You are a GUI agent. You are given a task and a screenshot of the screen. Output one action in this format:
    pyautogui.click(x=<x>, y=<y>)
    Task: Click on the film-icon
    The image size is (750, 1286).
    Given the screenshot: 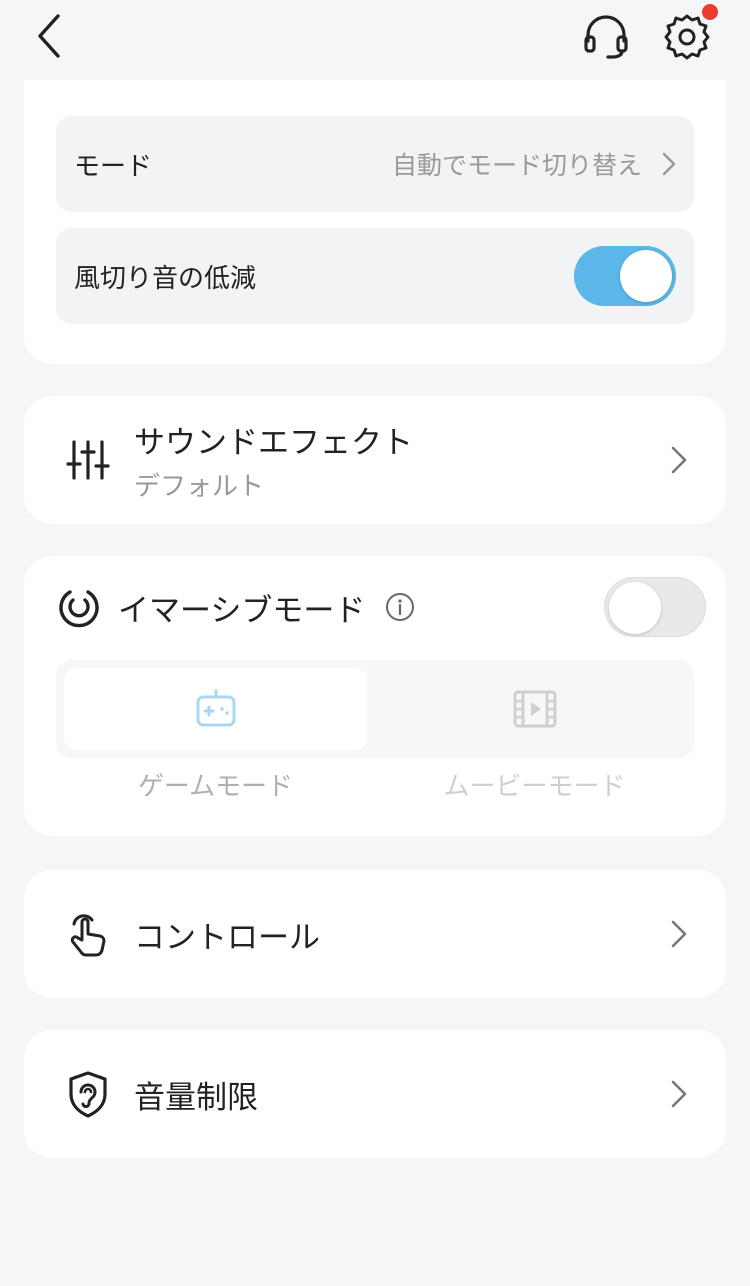 What is the action you would take?
    pyautogui.click(x=534, y=709)
    